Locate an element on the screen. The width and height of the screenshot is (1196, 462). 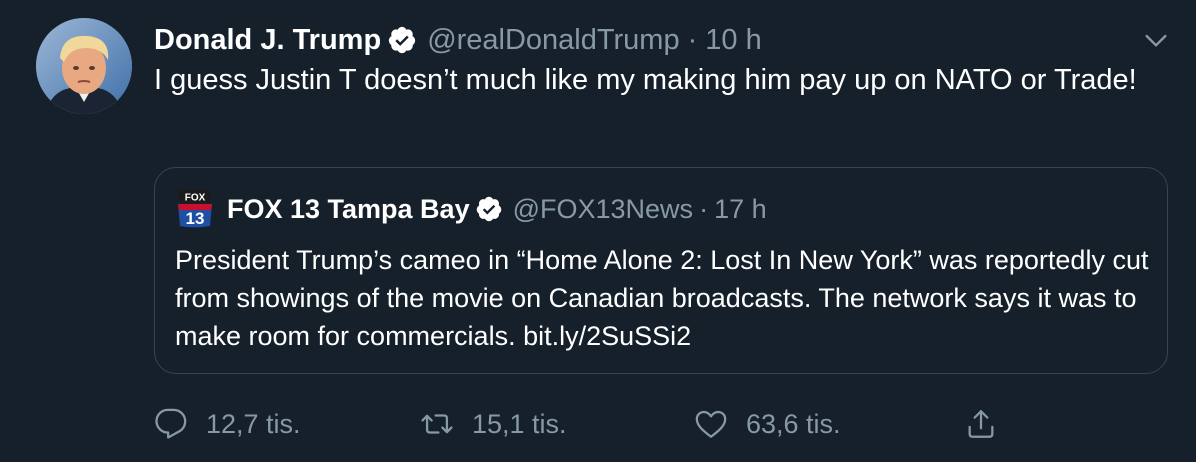
tweet-timestamp: 10 h is located at coordinates (733, 40).